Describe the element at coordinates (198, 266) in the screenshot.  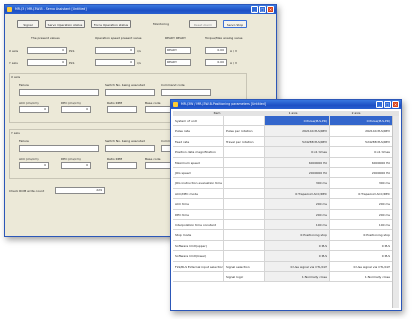
I see `parameter-item: FLS/RLS External input selection` at that location.